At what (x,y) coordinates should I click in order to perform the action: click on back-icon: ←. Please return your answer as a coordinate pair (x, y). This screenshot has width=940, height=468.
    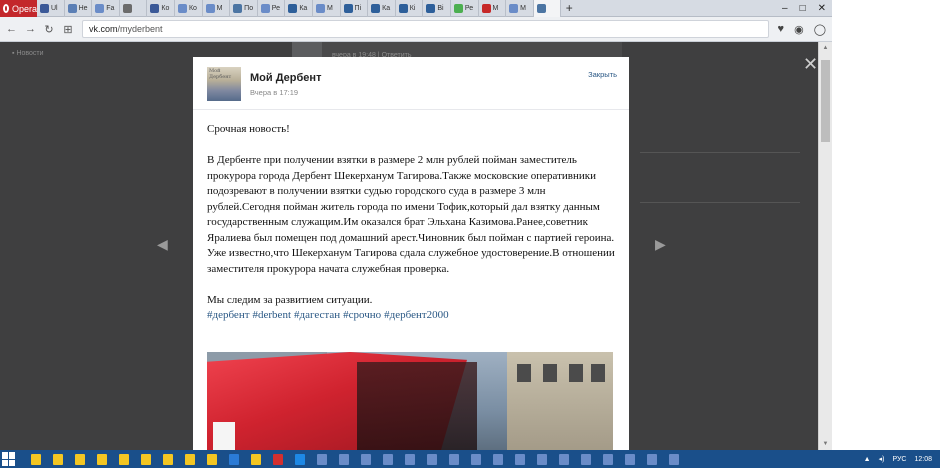
    Looking at the image, I should click on (11, 29).